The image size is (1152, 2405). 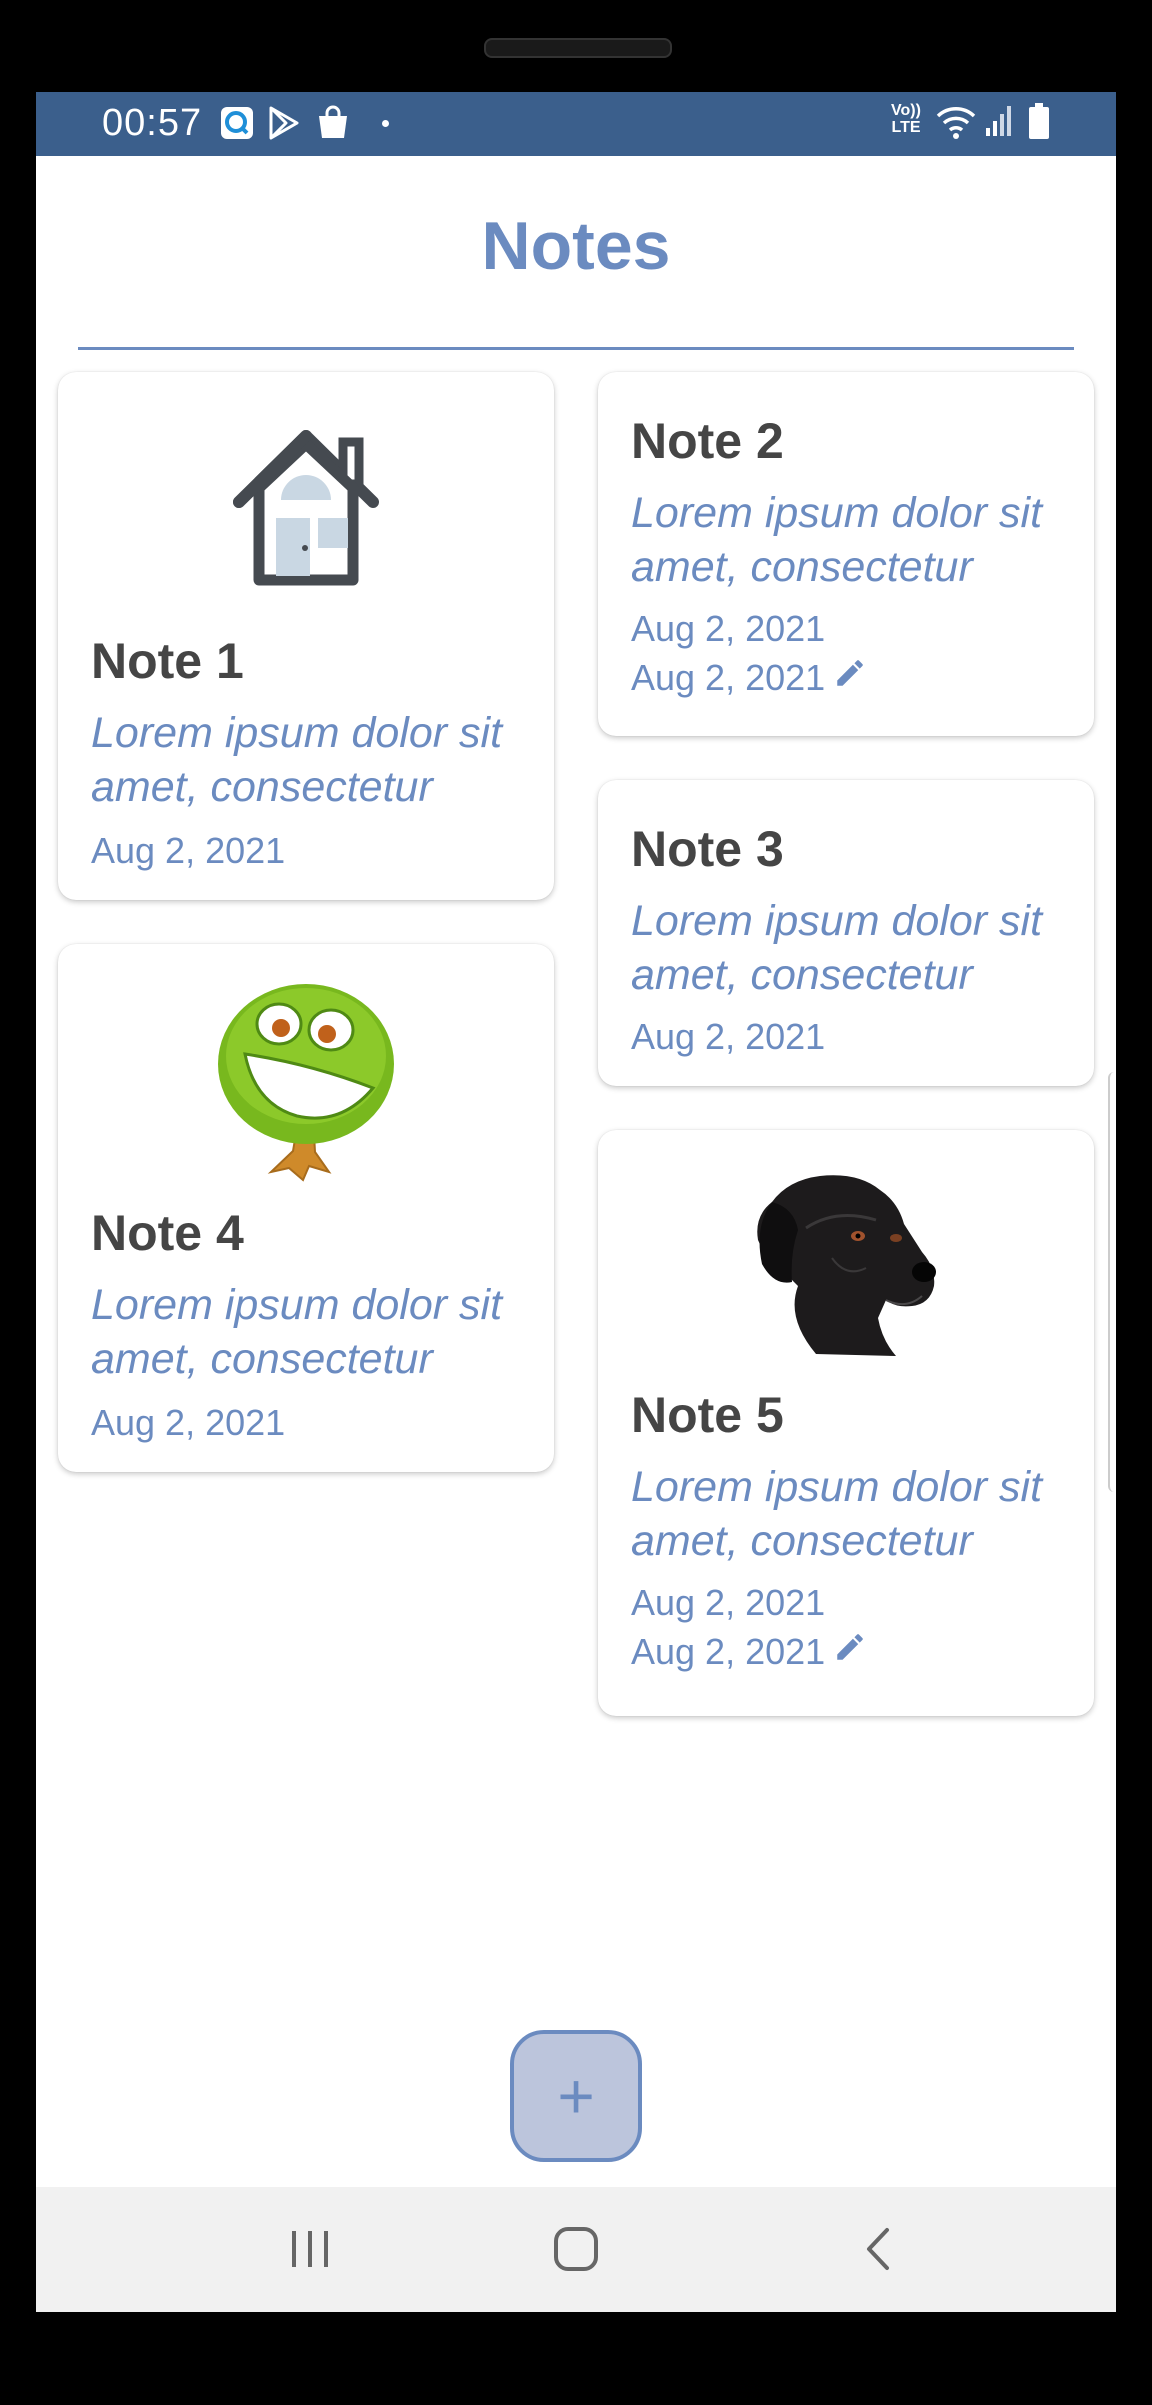 I want to click on note-title: Note 1, so click(x=167, y=661).